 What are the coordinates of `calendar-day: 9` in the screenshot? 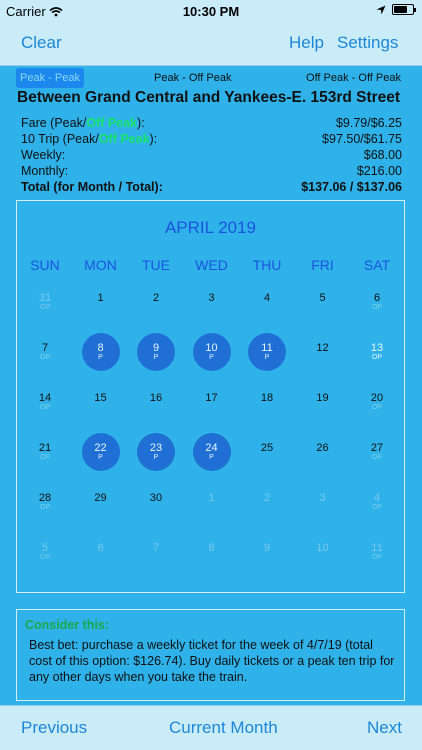 It's located at (267, 566).